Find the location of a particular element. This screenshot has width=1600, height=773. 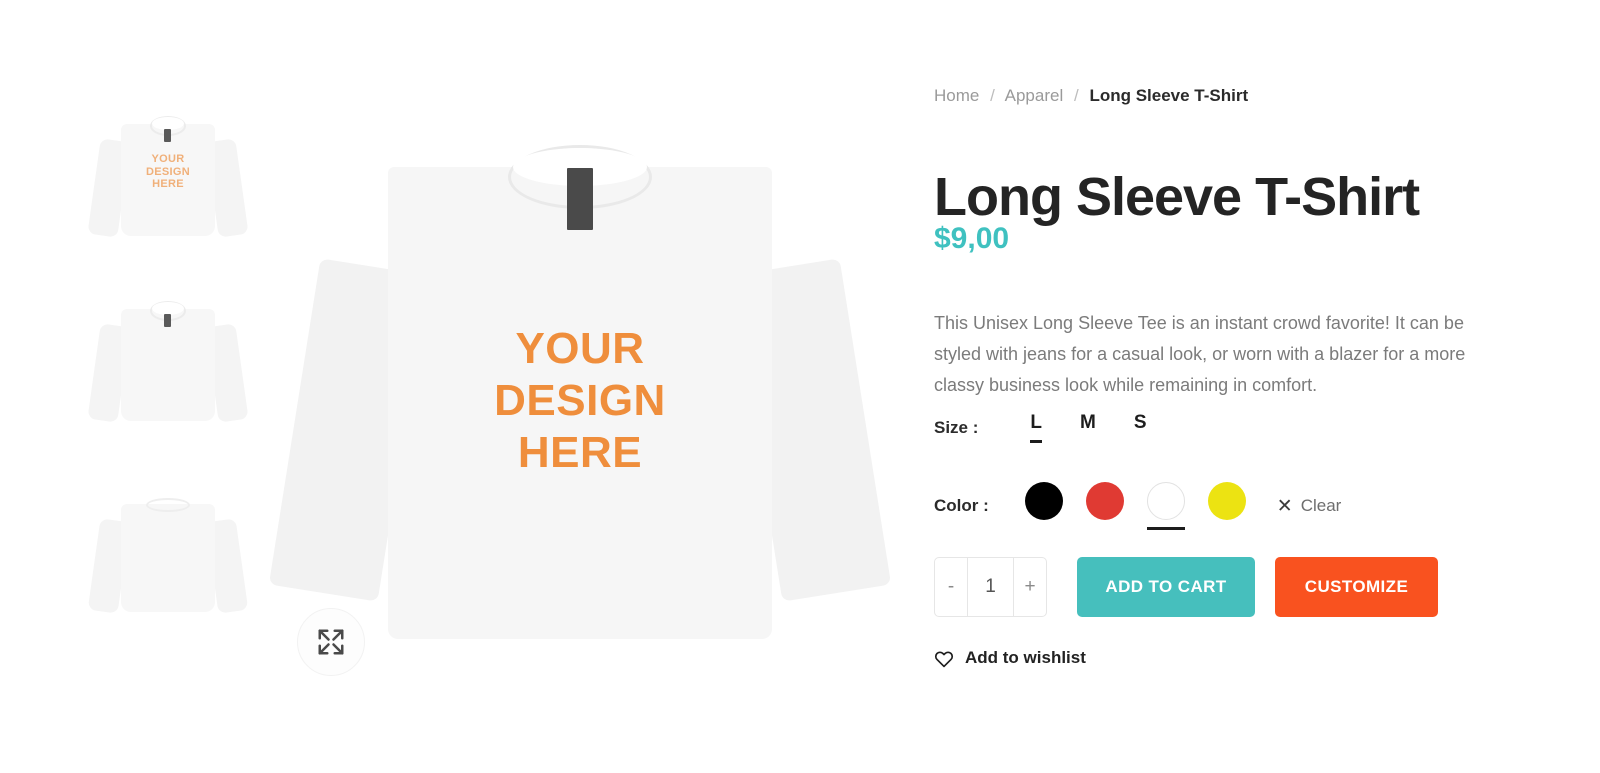

quantity-decrement-button: - is located at coordinates (951, 587).